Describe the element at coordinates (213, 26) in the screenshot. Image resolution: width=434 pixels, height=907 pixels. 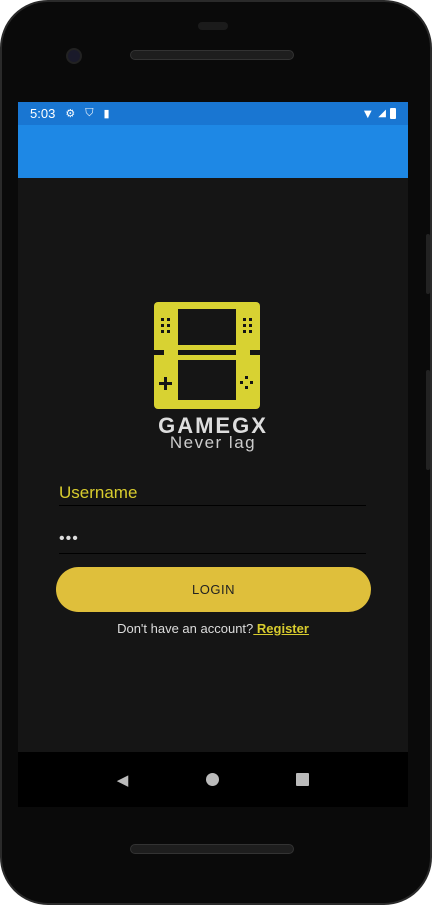
I see `earpiece` at that location.